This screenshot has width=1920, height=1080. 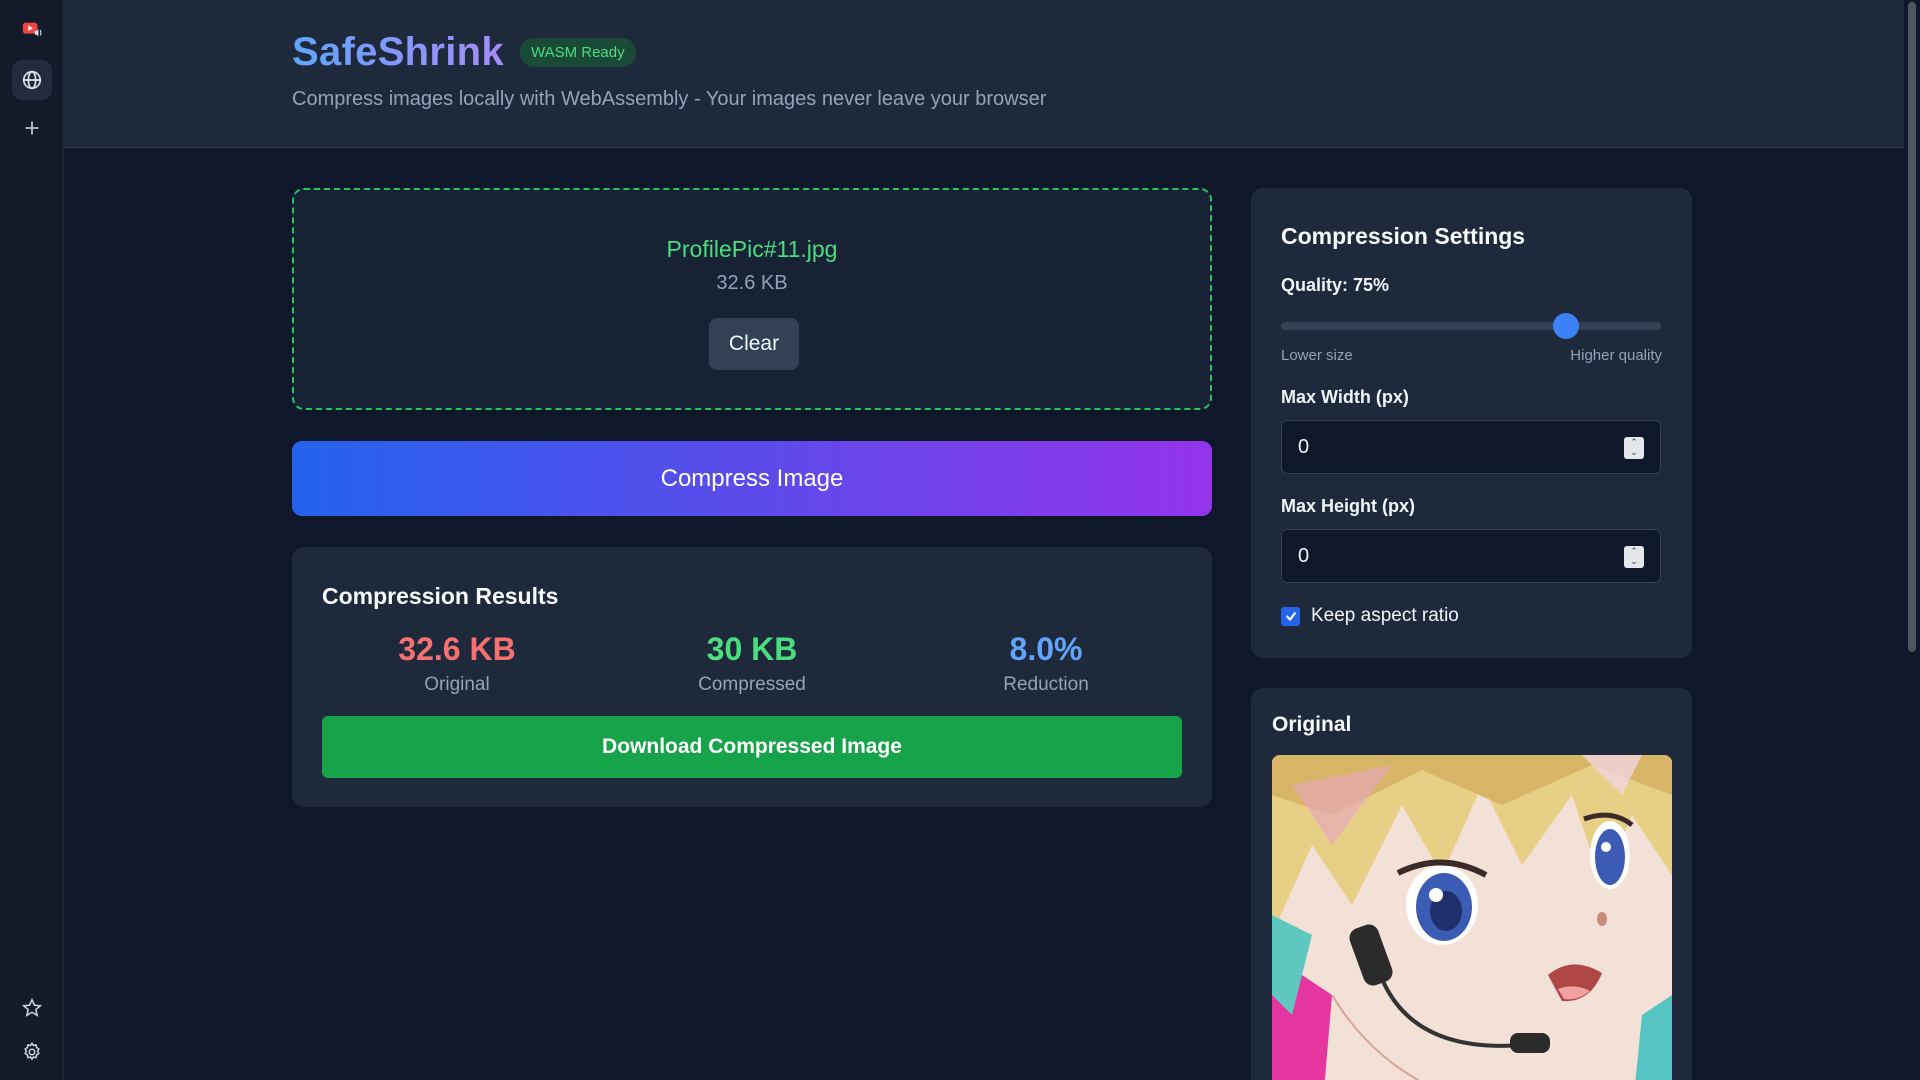 What do you see at coordinates (577, 52) in the screenshot?
I see `wasm-status-badge: WASM Ready` at bounding box center [577, 52].